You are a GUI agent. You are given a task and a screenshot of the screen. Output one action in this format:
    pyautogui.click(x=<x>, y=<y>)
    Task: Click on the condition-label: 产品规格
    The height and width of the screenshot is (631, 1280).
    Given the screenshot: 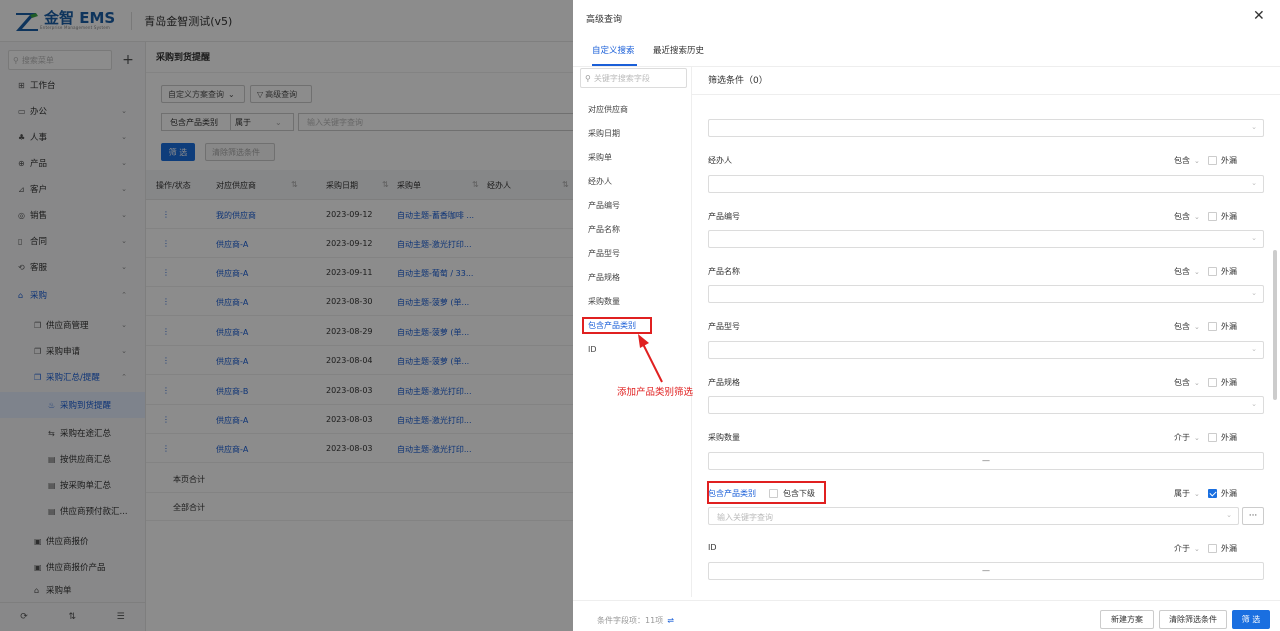 What is the action you would take?
    pyautogui.click(x=724, y=382)
    